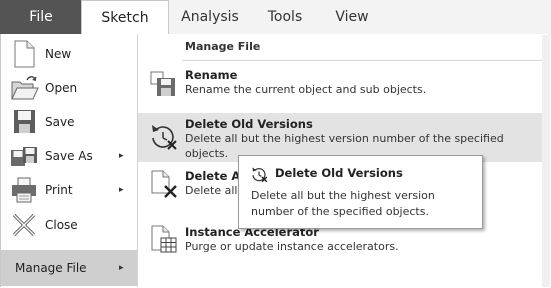  What do you see at coordinates (125, 18) in the screenshot?
I see `tab-sketch: Sketch` at bounding box center [125, 18].